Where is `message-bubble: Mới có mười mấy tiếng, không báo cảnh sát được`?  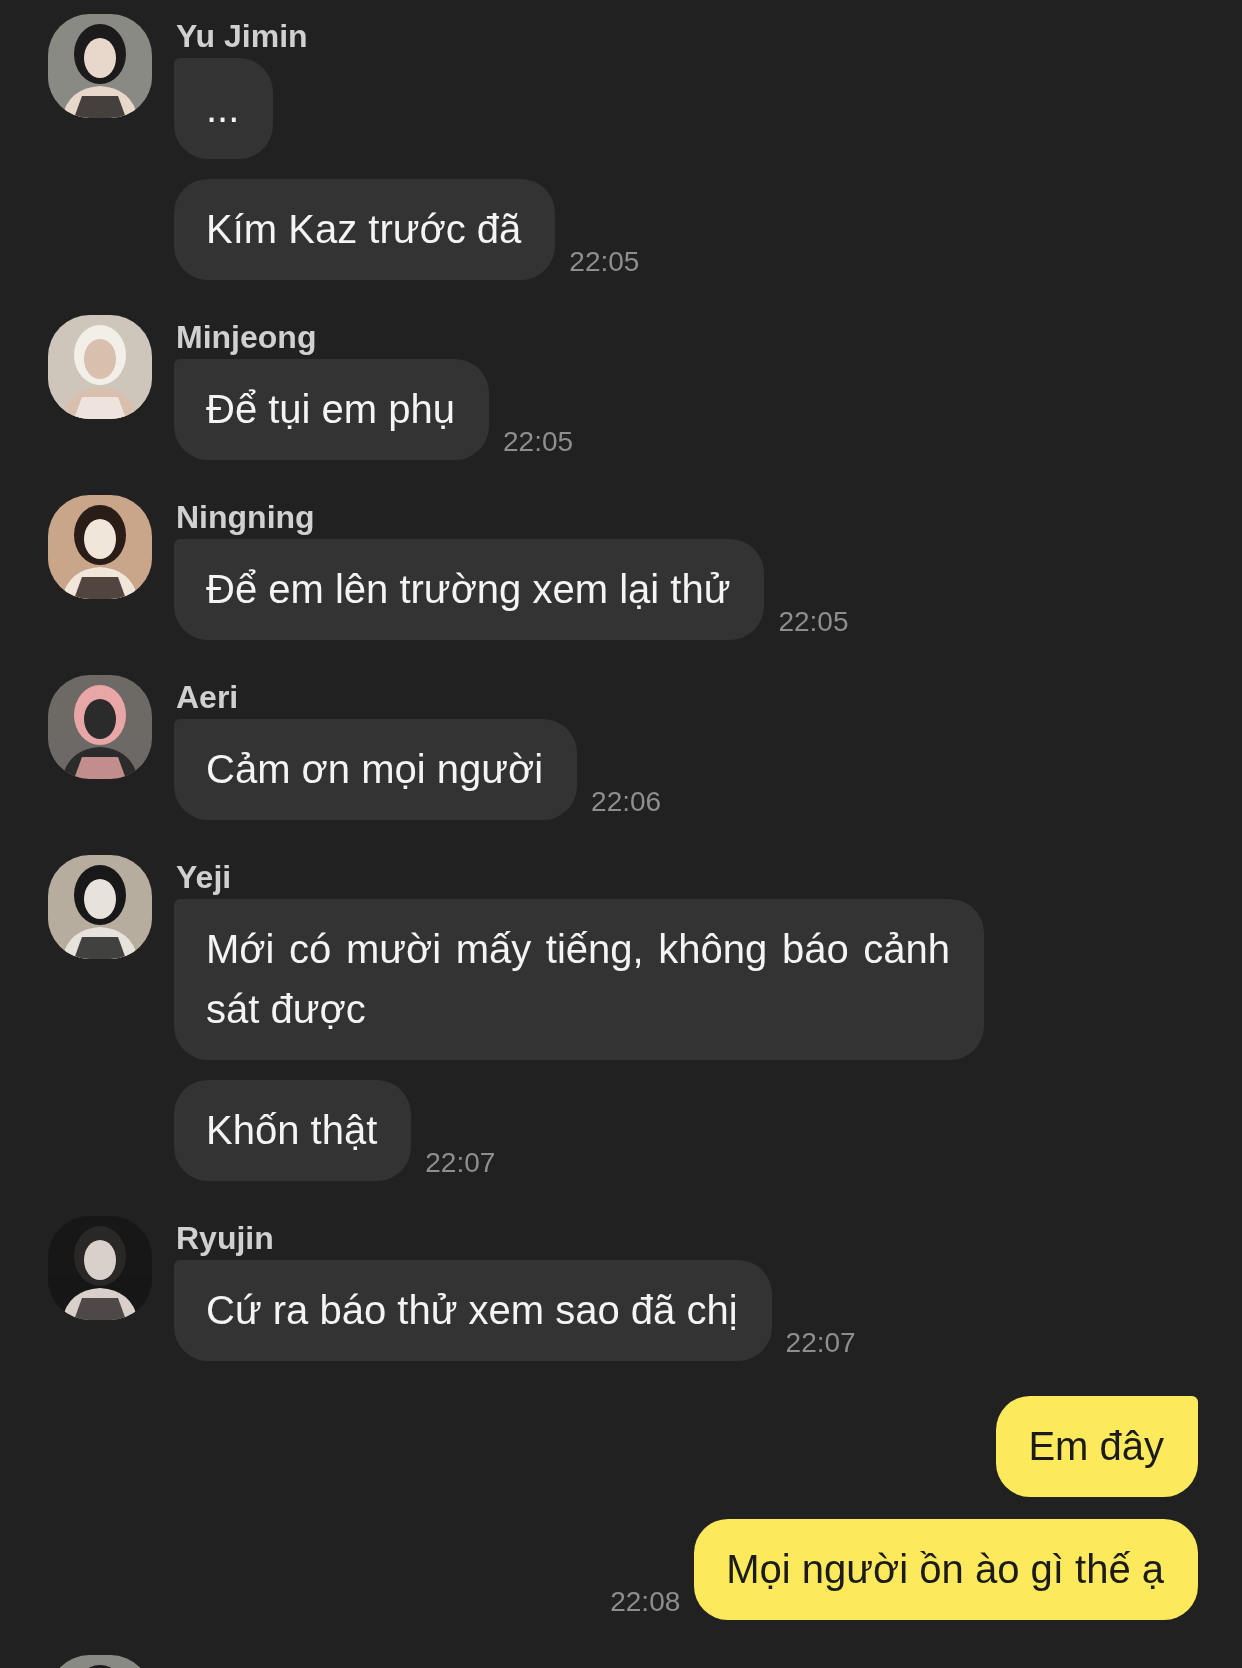
message-bubble: Mới có mười mấy tiếng, không báo cảnh sát được is located at coordinates (579, 979).